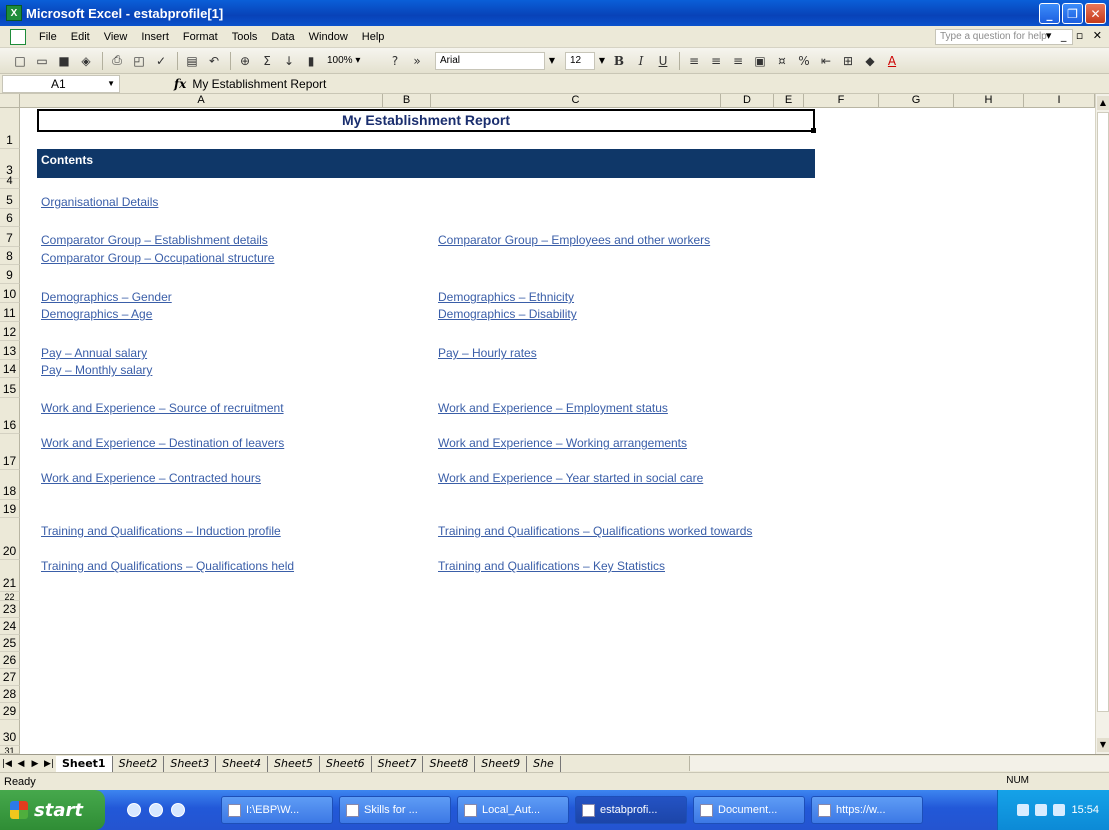 This screenshot has width=1109, height=830. I want to click on font-color-icon: A, so click(892, 61).